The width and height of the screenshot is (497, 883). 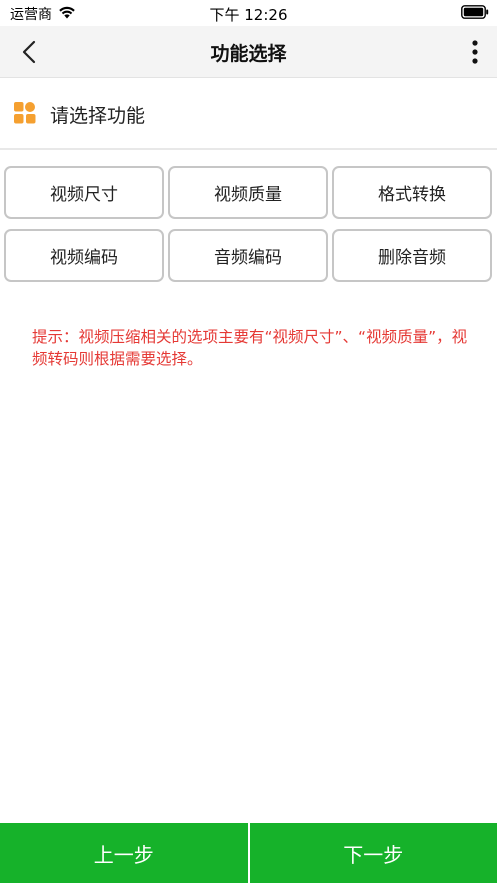 I want to click on page-title: 功能选择, so click(x=248, y=54).